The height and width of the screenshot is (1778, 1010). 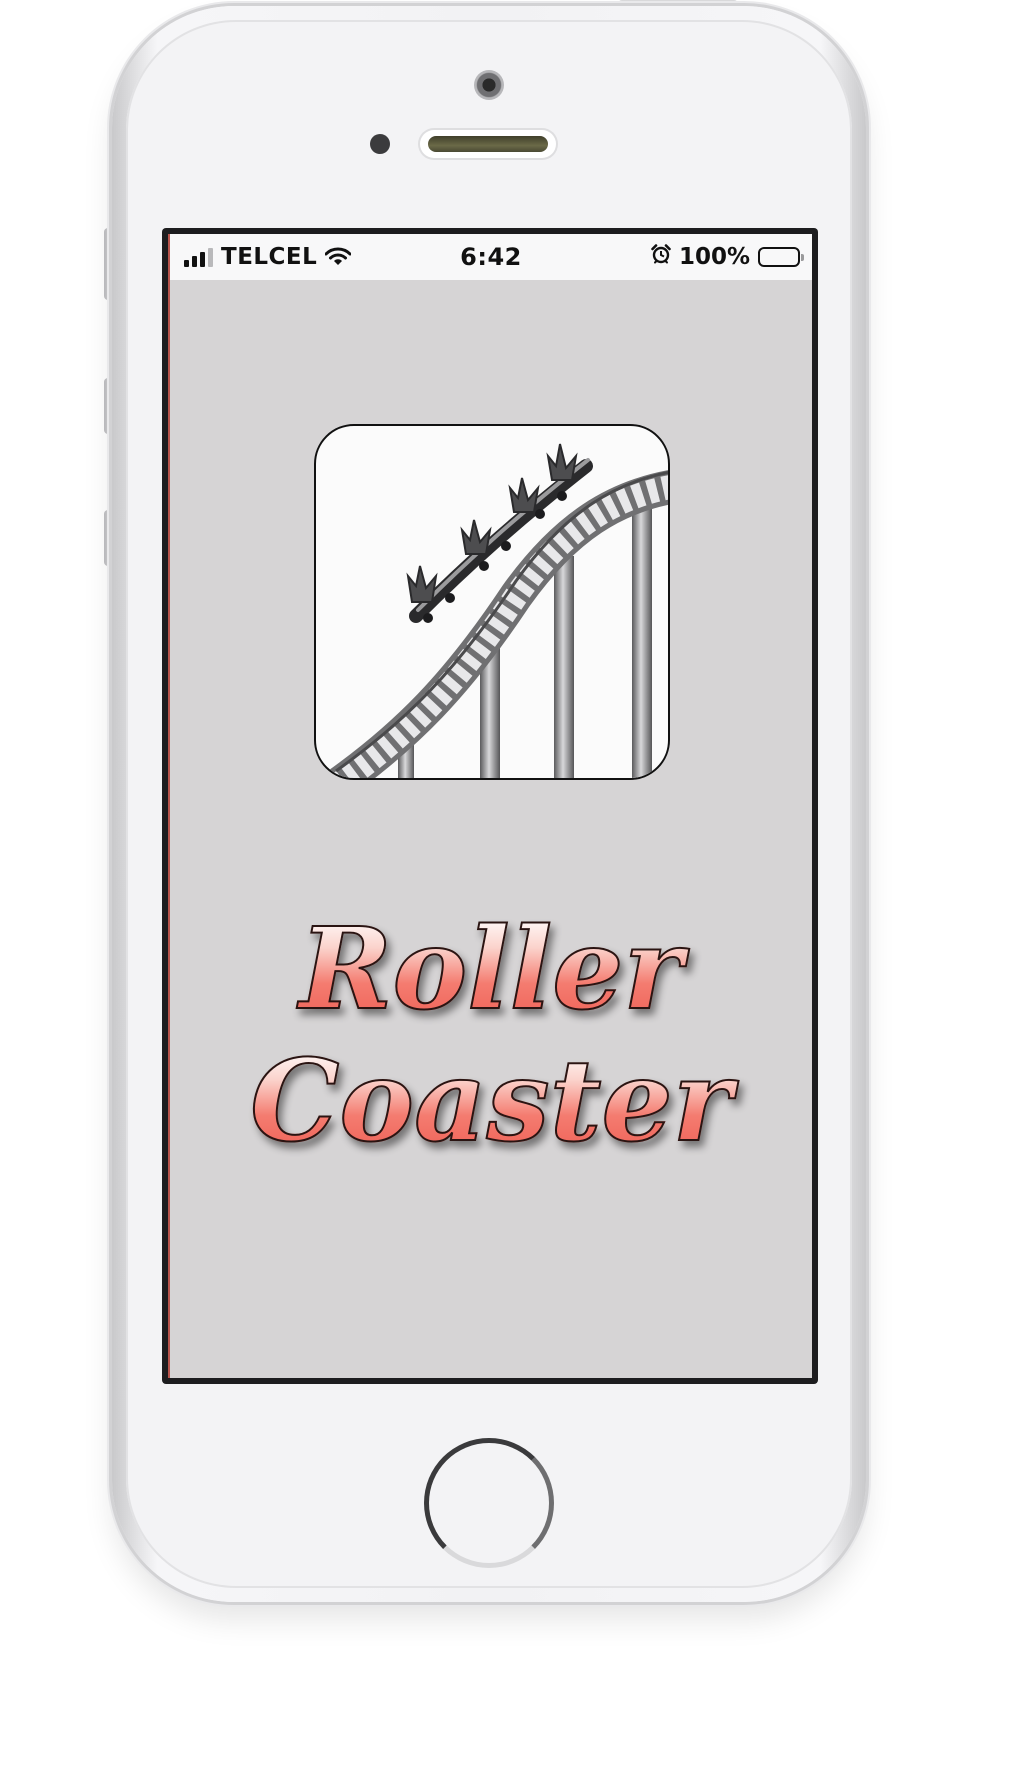 What do you see at coordinates (489, 1503) in the screenshot?
I see `home-button` at bounding box center [489, 1503].